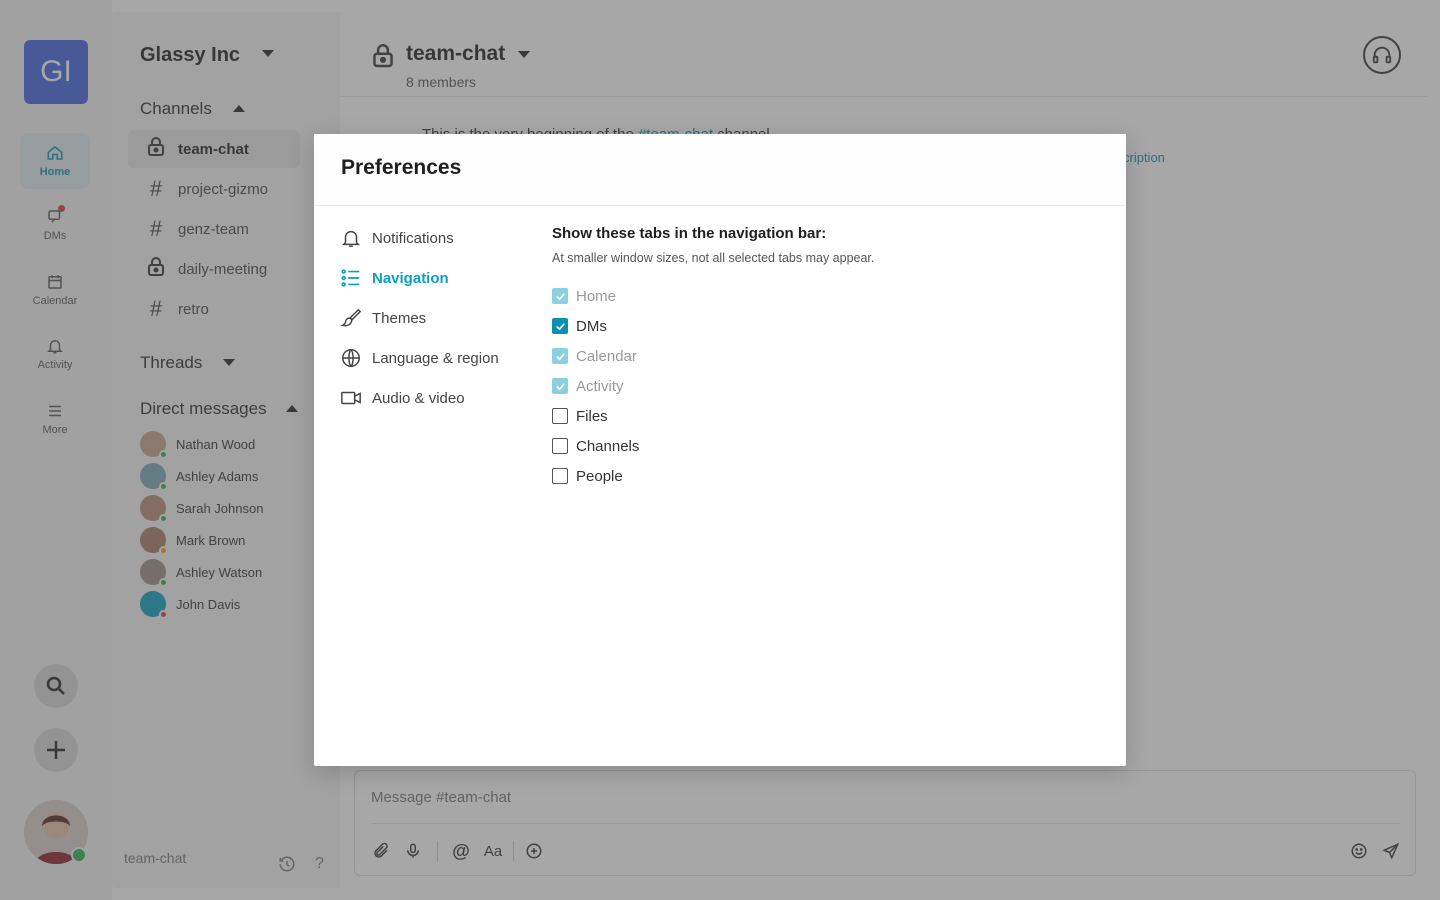  I want to click on option-label: Channels, so click(608, 446).